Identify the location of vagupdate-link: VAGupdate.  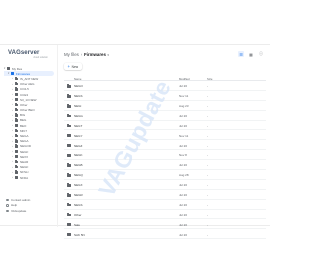
(30, 211).